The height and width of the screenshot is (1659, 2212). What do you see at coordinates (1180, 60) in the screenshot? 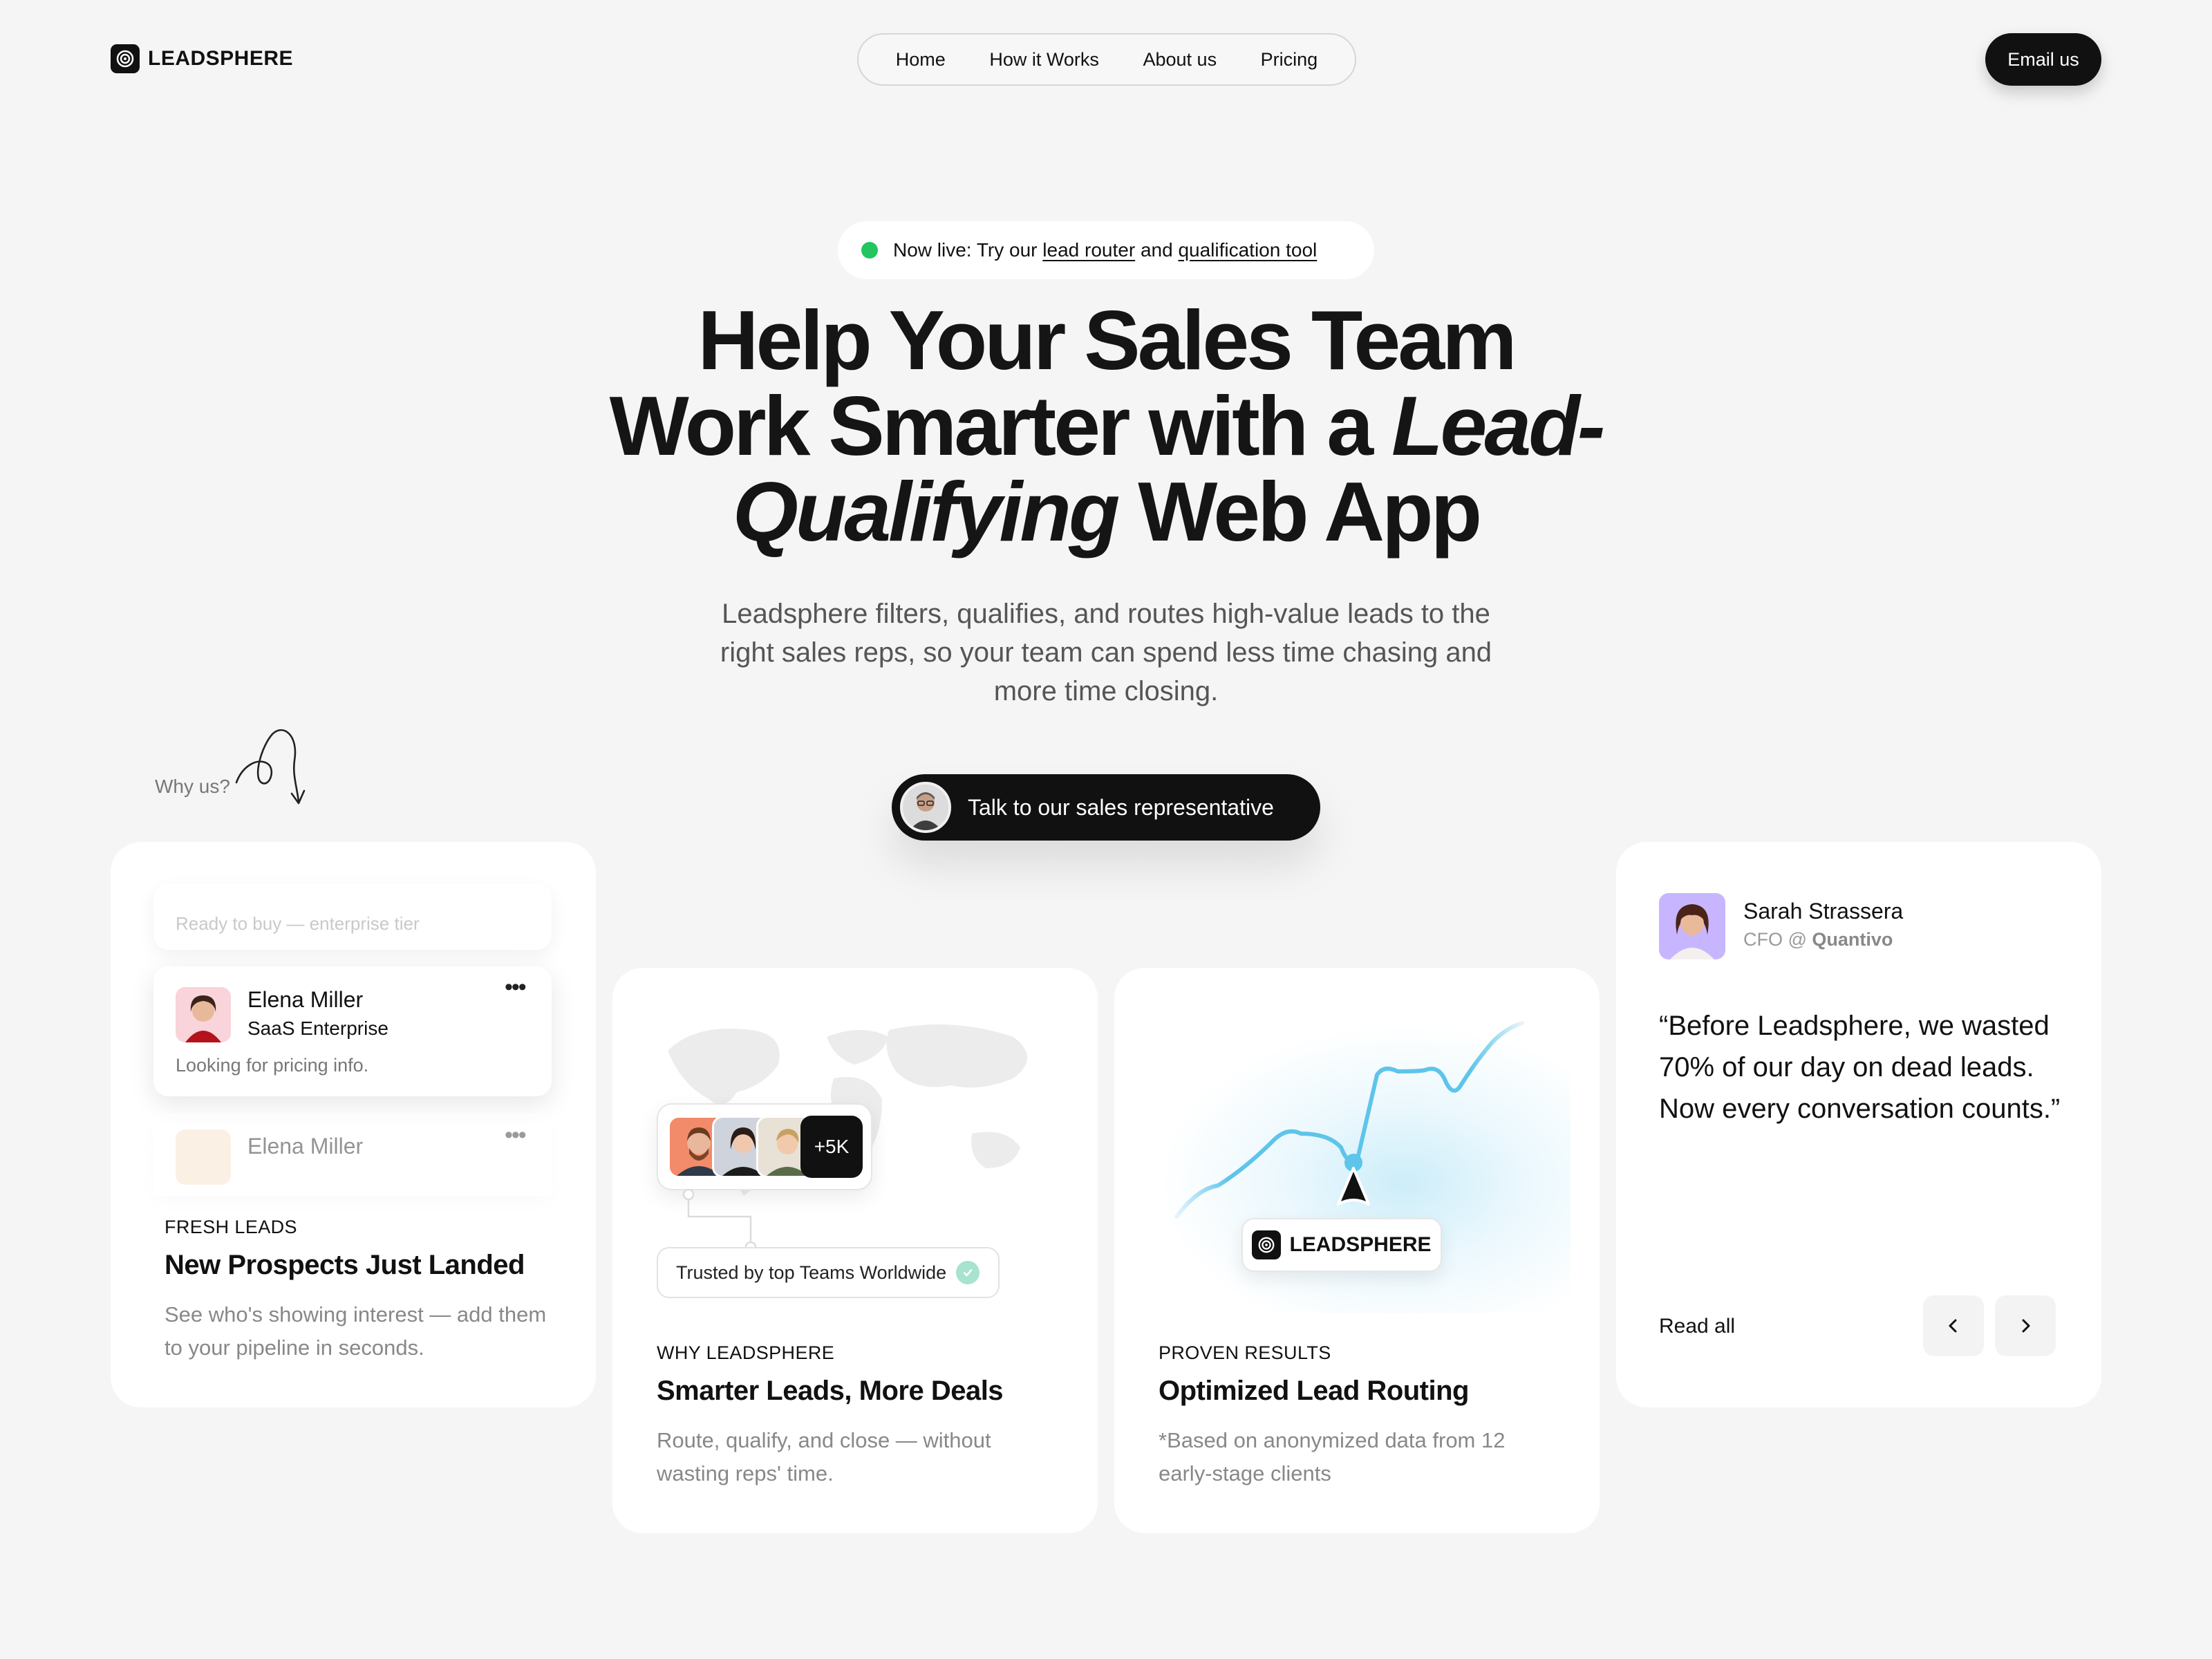
I see `nav-about-us: About us` at bounding box center [1180, 60].